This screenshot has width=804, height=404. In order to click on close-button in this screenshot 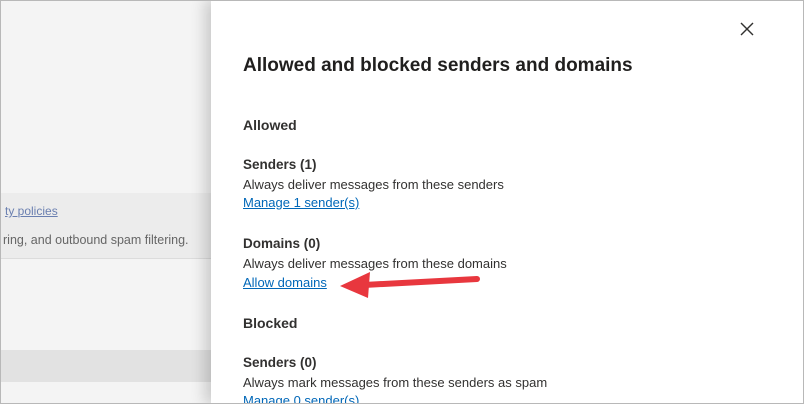, I will do `click(747, 29)`.